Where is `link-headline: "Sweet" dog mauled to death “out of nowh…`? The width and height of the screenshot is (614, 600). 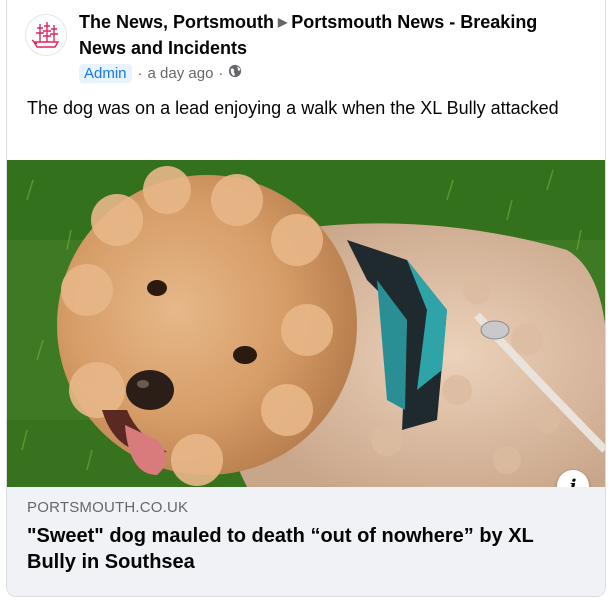
link-headline: "Sweet" dog mauled to death “out of nowh… is located at coordinates (307, 549).